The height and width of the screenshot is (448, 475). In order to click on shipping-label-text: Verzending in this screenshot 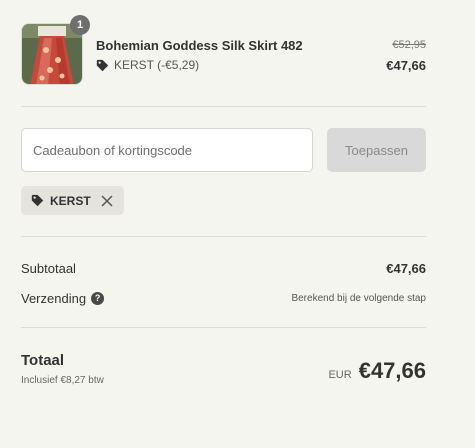, I will do `click(54, 298)`.